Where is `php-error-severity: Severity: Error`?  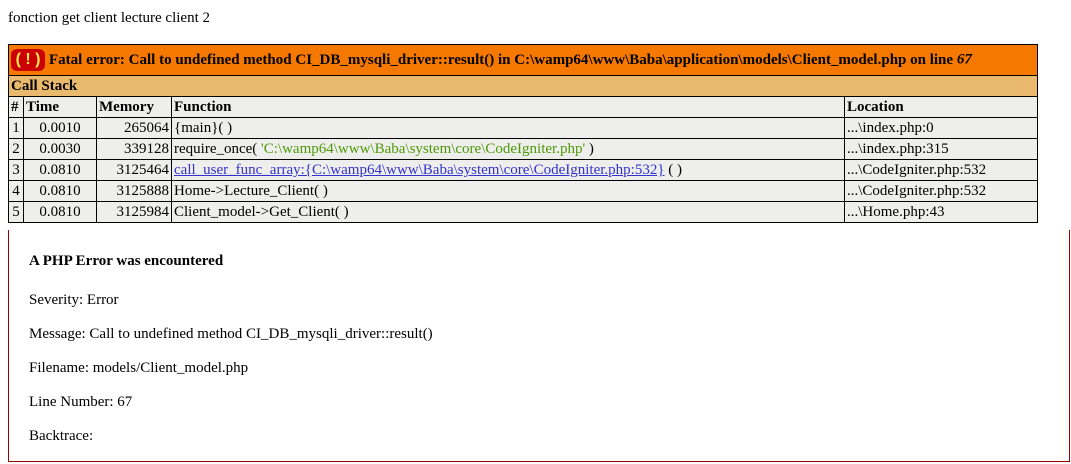
php-error-severity: Severity: Error is located at coordinates (74, 300).